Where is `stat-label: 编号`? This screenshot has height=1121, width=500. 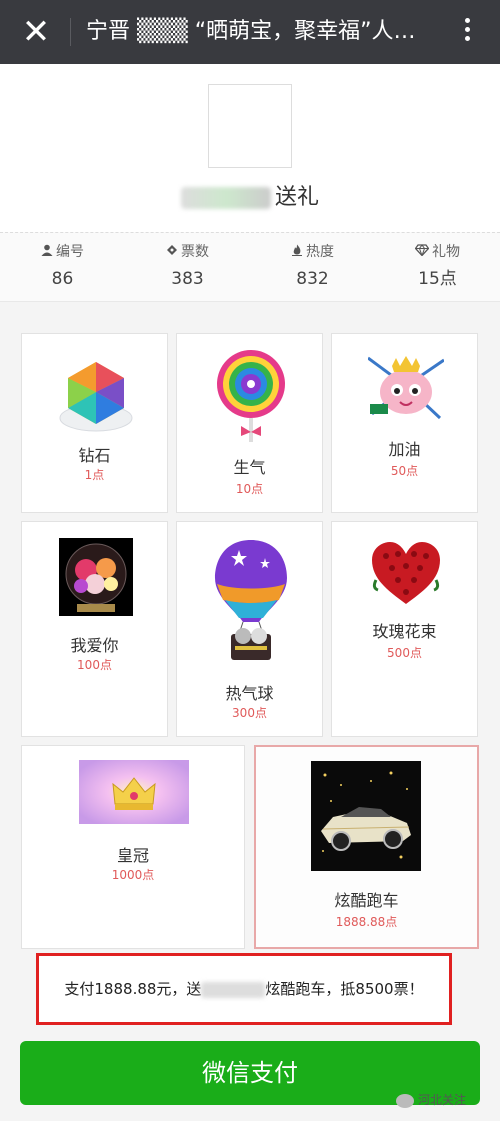 stat-label: 编号 is located at coordinates (70, 252).